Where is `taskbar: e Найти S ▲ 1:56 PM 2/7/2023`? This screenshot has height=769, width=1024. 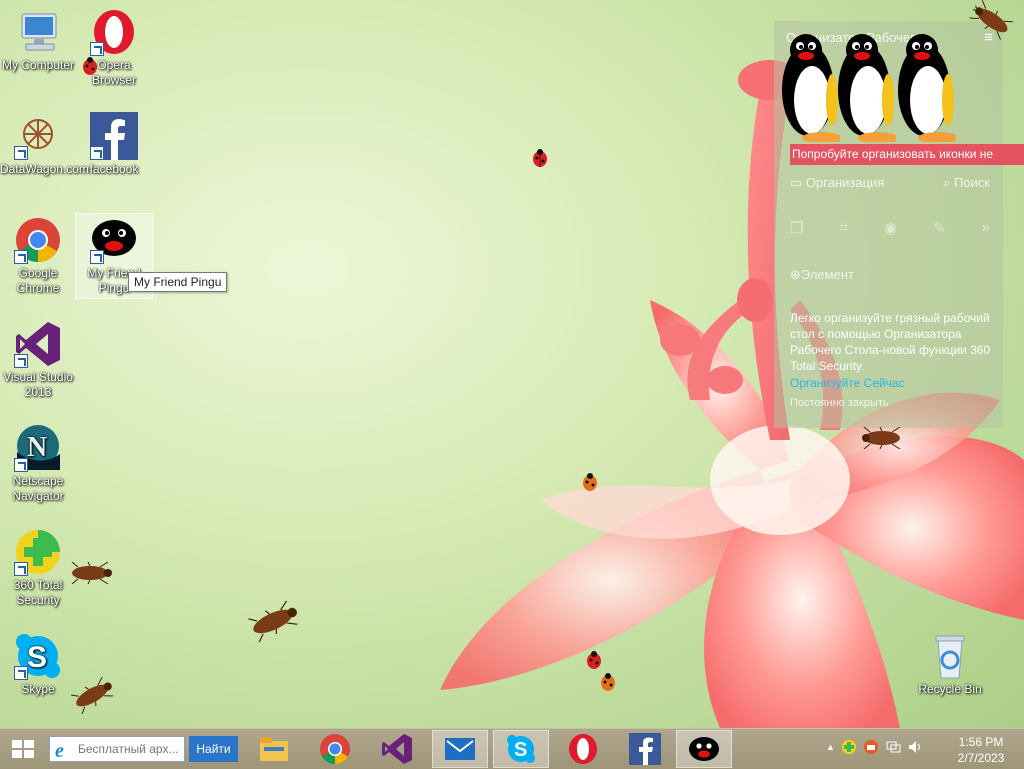 taskbar: e Найти S ▲ 1:56 PM 2/7/2023 is located at coordinates (512, 748).